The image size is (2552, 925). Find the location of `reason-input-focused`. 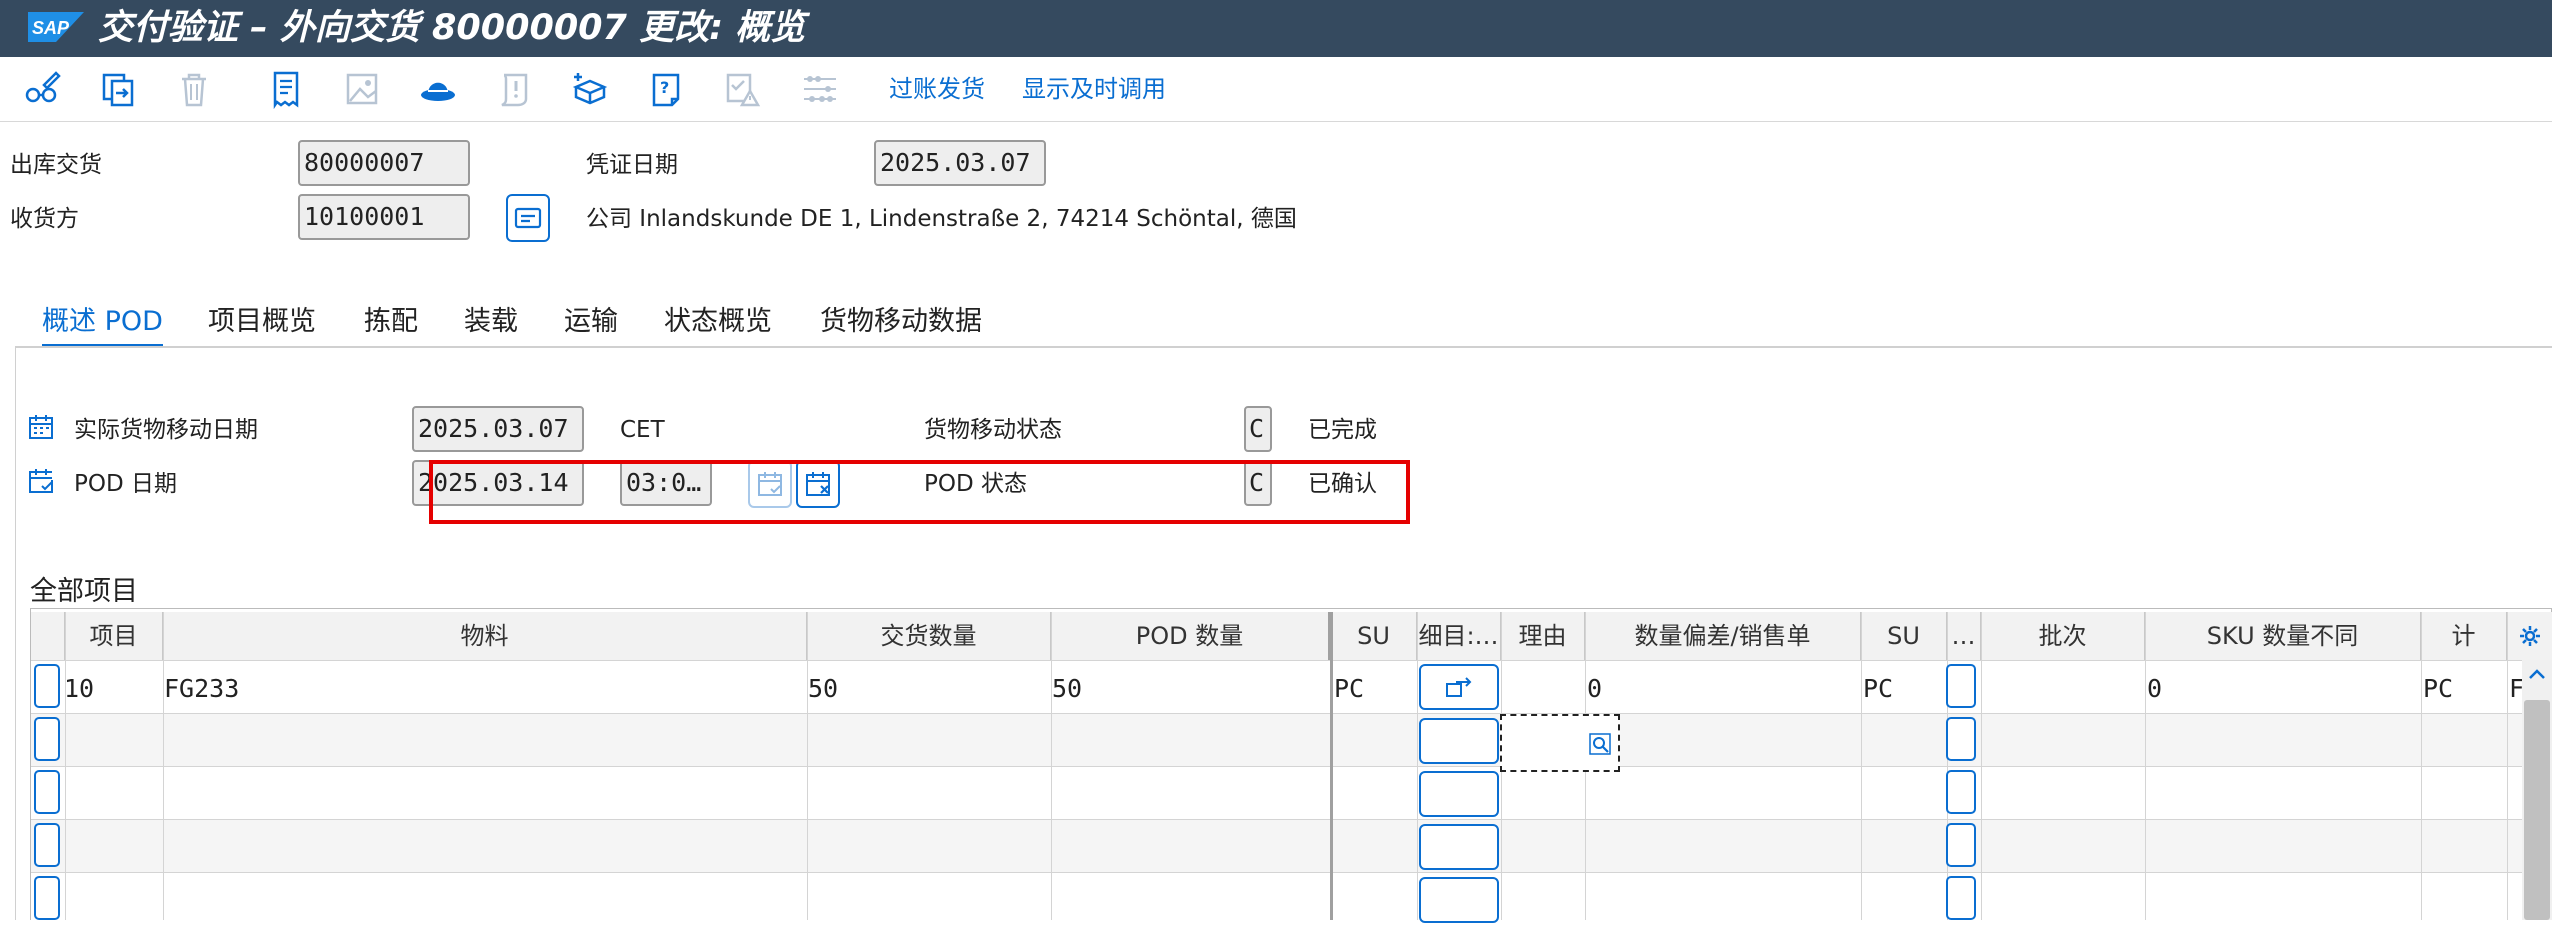

reason-input-focused is located at coordinates (1560, 743).